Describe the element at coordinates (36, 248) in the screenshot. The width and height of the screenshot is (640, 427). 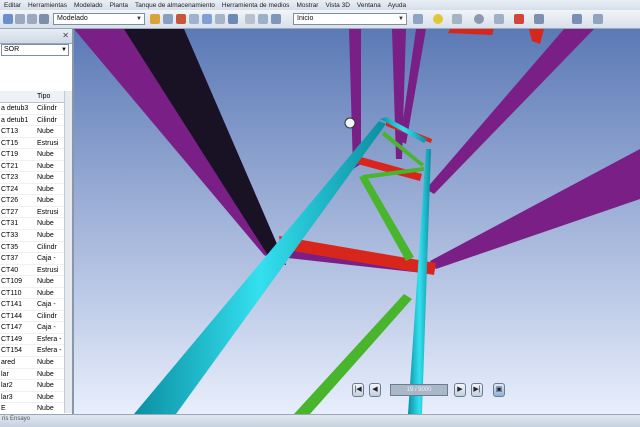
I see `list-item: CT35 Cilindr` at that location.